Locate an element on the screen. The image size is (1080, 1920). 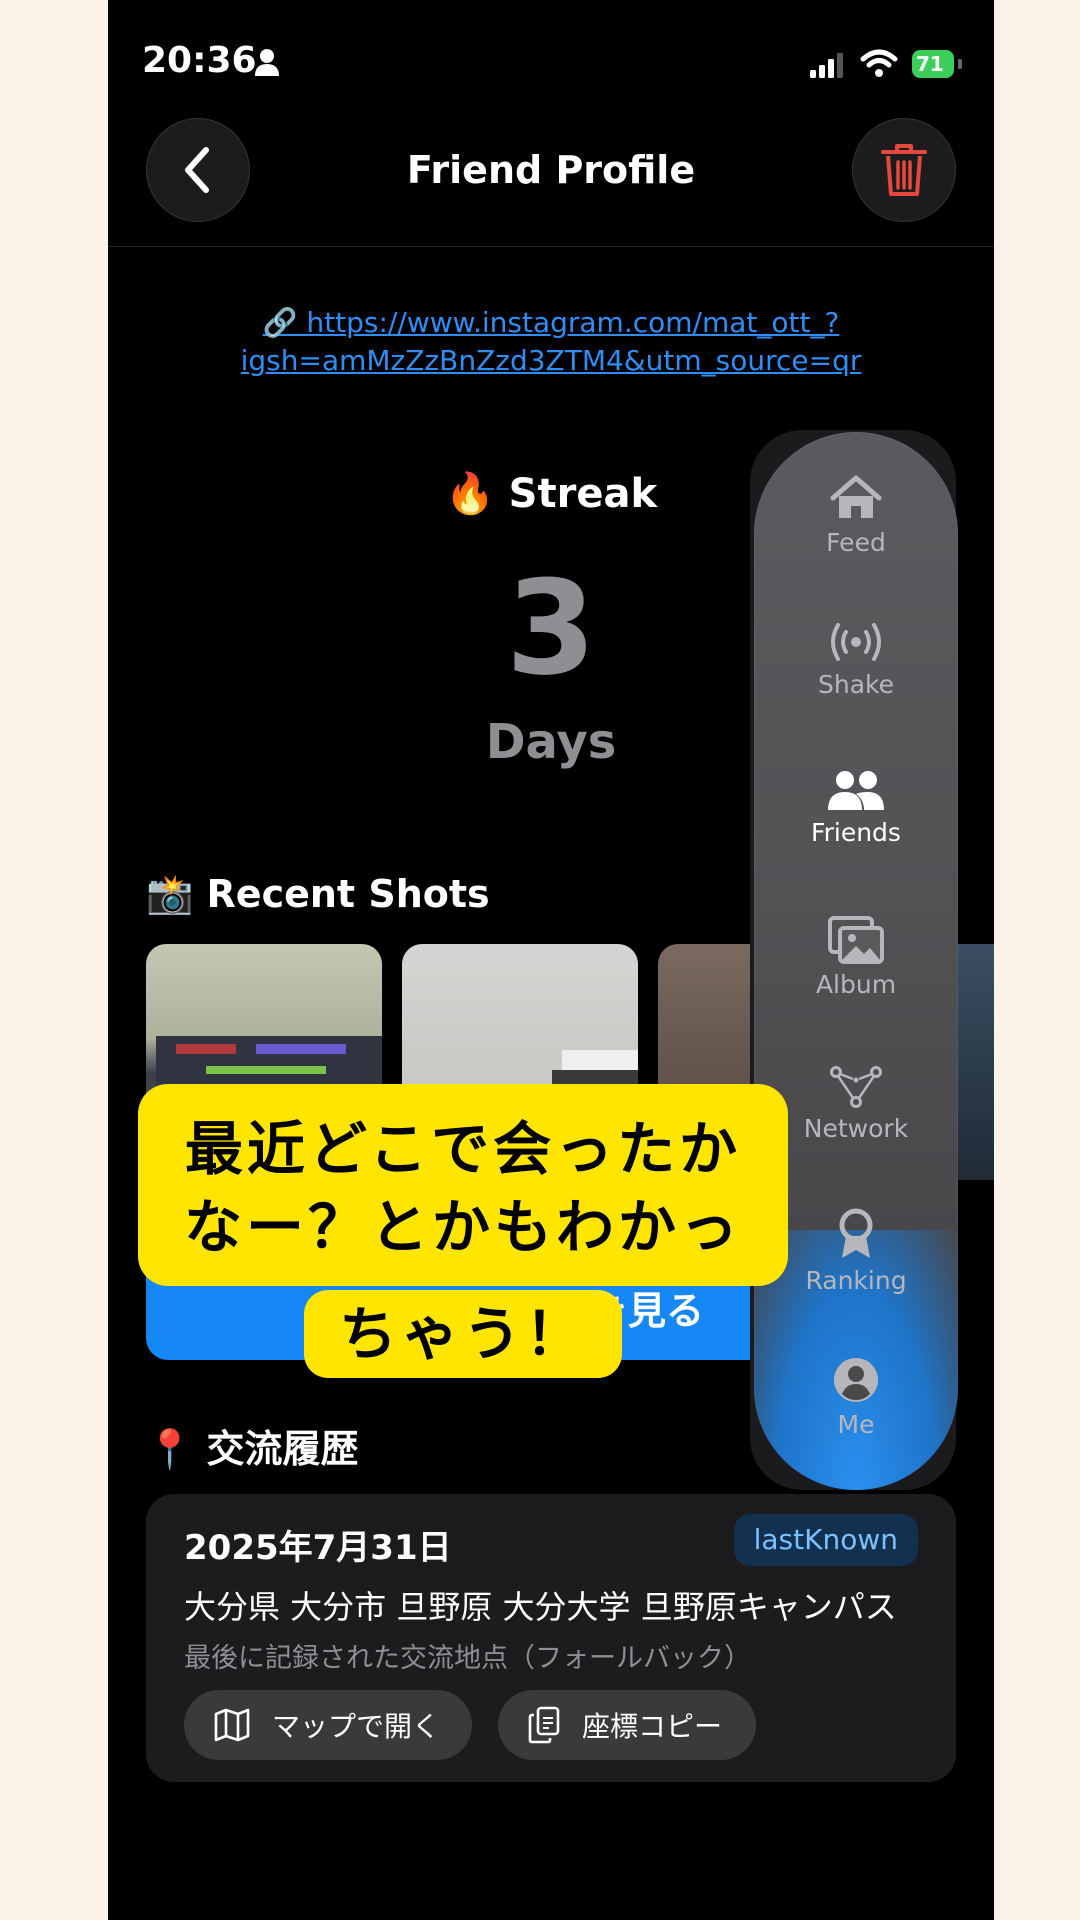
caption-line-3: ちゃう！ is located at coordinates (463, 1334).